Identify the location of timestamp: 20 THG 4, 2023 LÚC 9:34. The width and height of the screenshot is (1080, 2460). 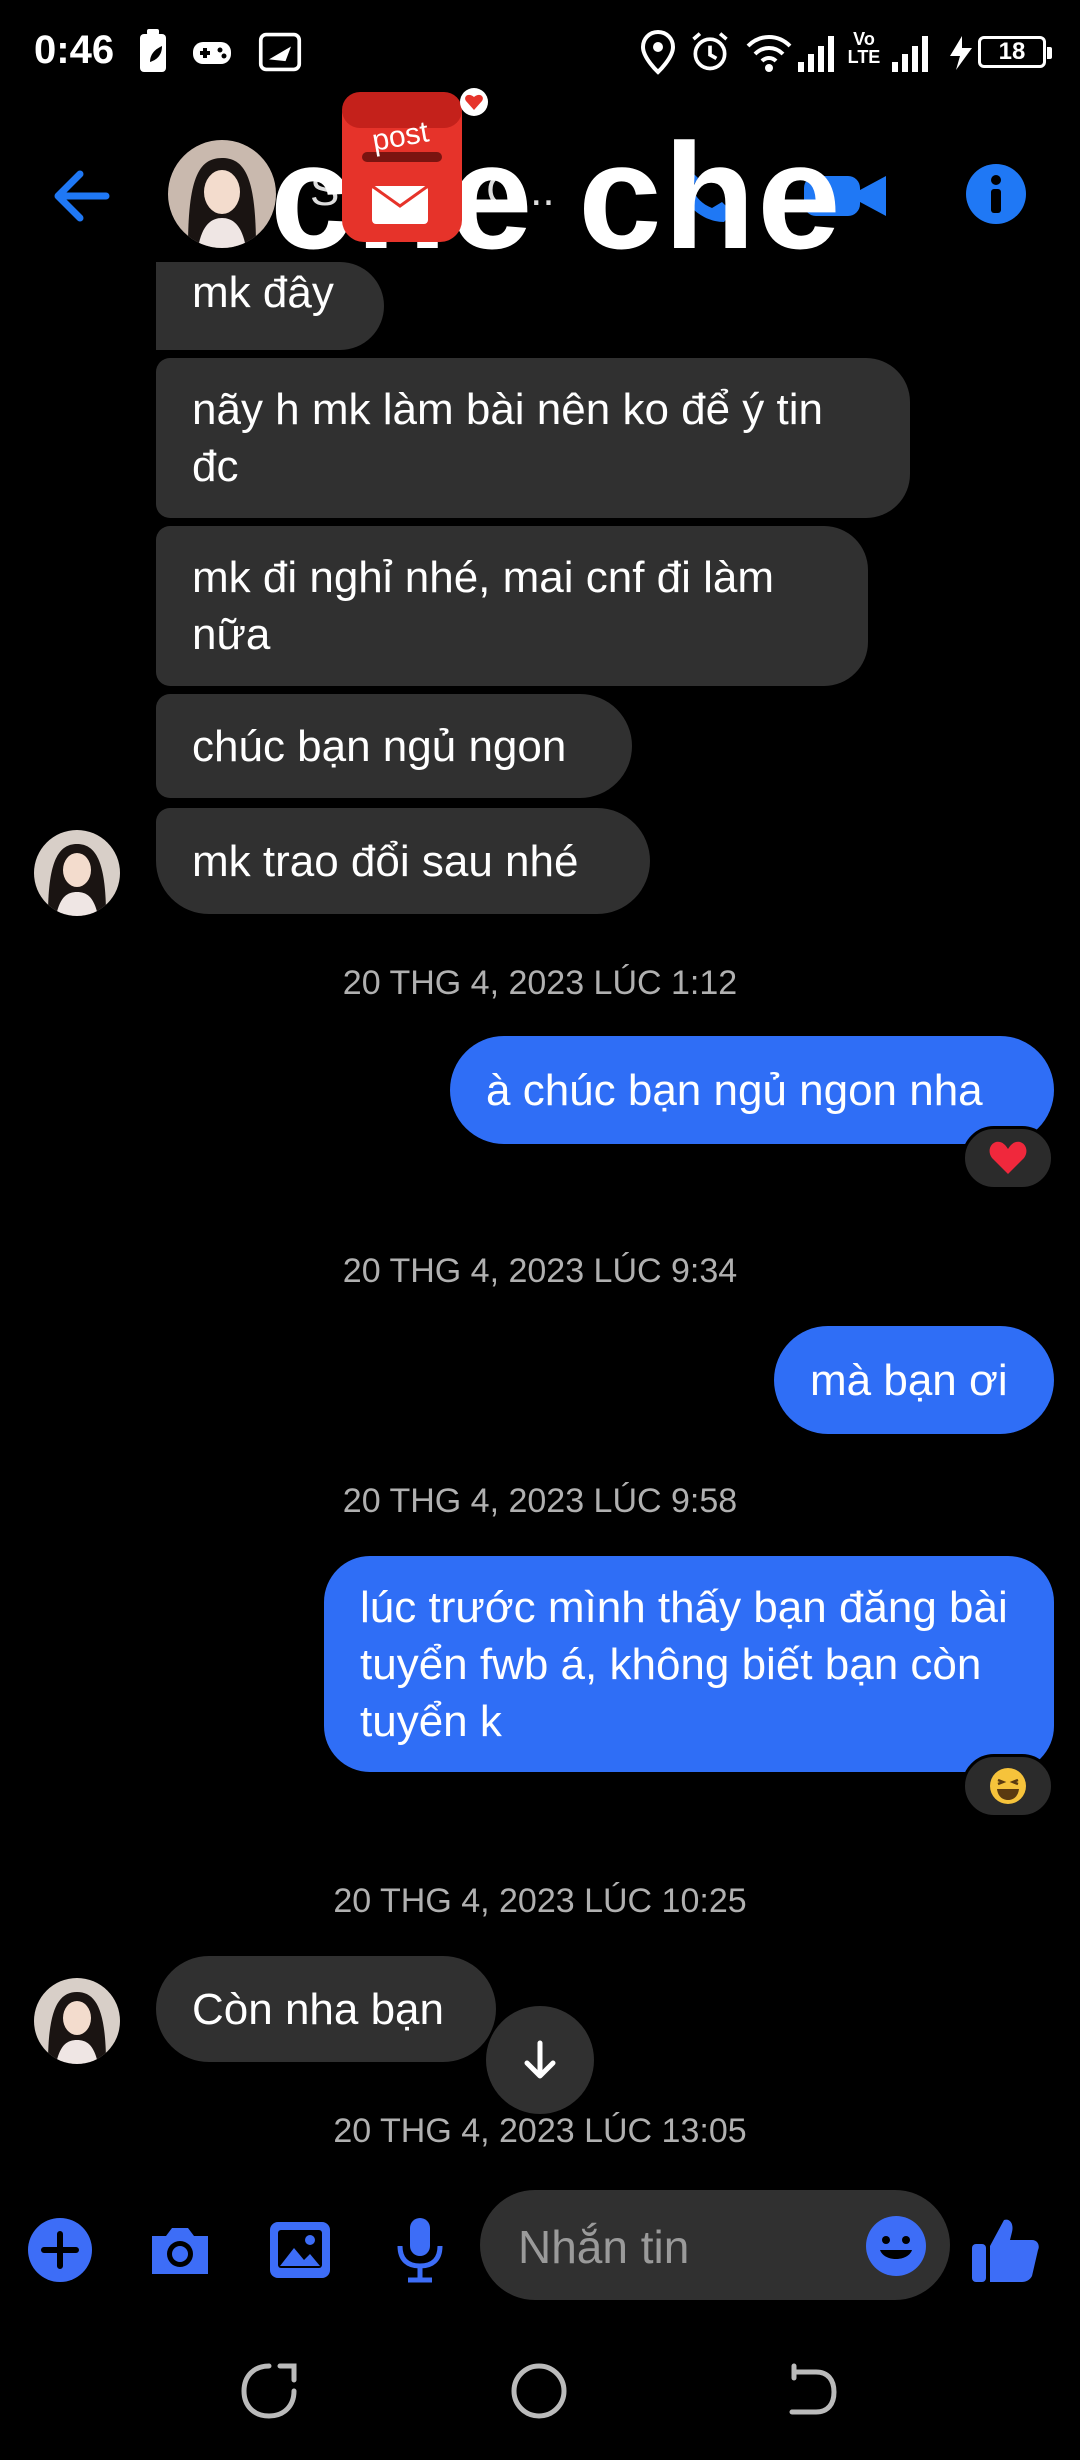
(540, 1271).